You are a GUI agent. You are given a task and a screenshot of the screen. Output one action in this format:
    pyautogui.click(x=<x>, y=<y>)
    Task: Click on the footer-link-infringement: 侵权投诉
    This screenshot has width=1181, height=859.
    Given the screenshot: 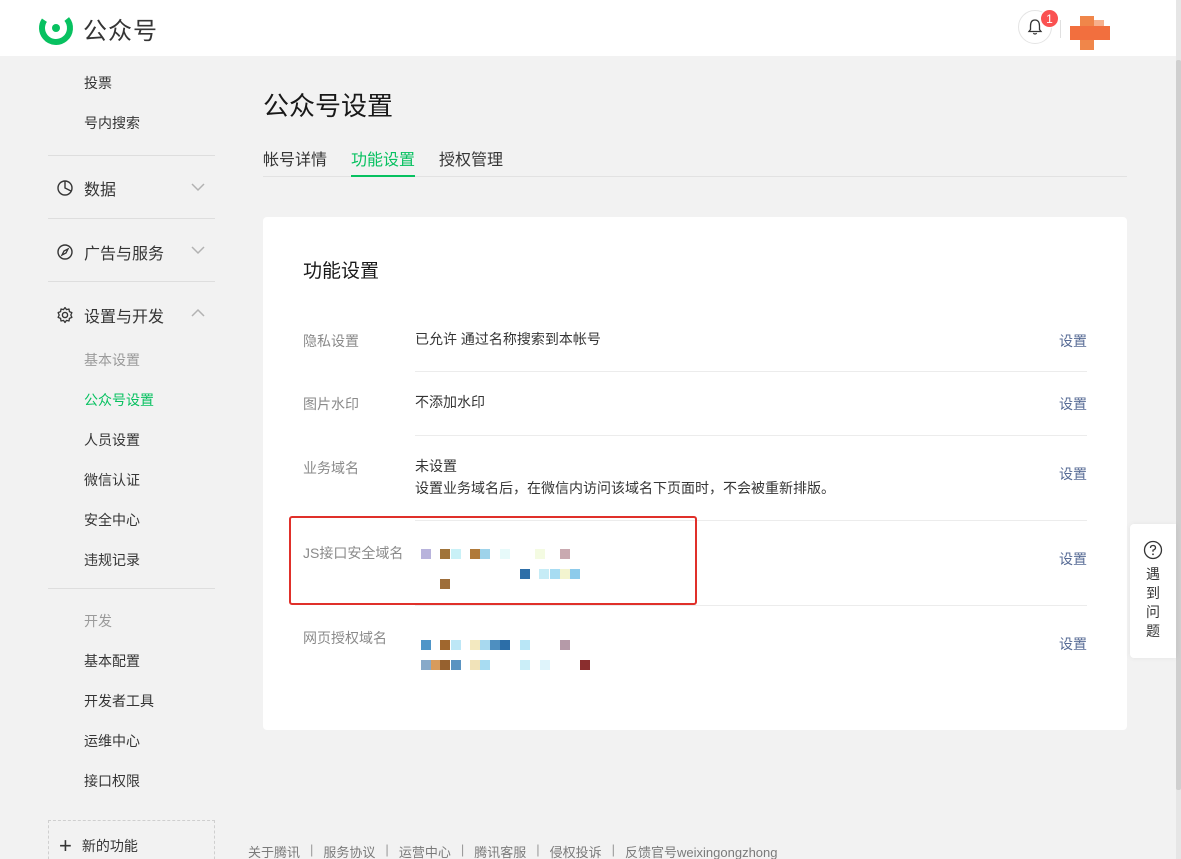 What is the action you would take?
    pyautogui.click(x=576, y=850)
    